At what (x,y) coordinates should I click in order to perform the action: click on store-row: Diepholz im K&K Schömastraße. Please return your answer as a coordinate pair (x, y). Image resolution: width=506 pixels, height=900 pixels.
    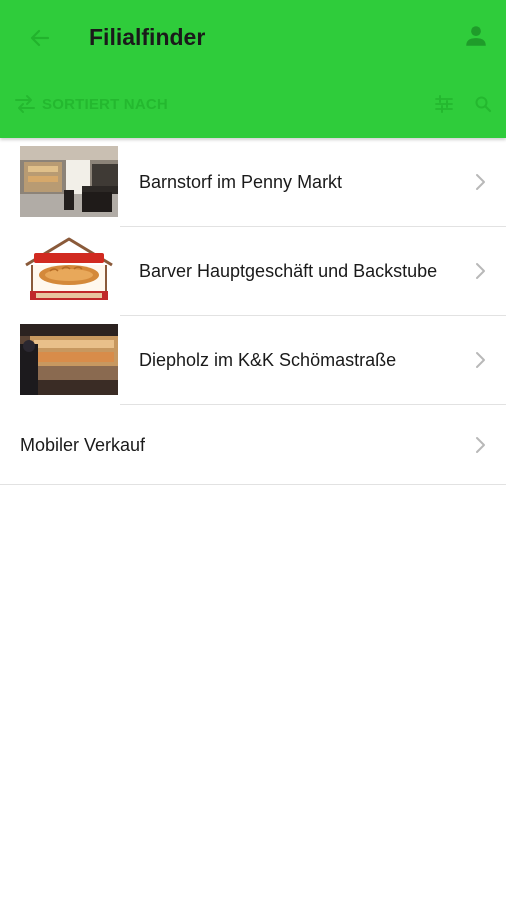
    Looking at the image, I should click on (253, 360).